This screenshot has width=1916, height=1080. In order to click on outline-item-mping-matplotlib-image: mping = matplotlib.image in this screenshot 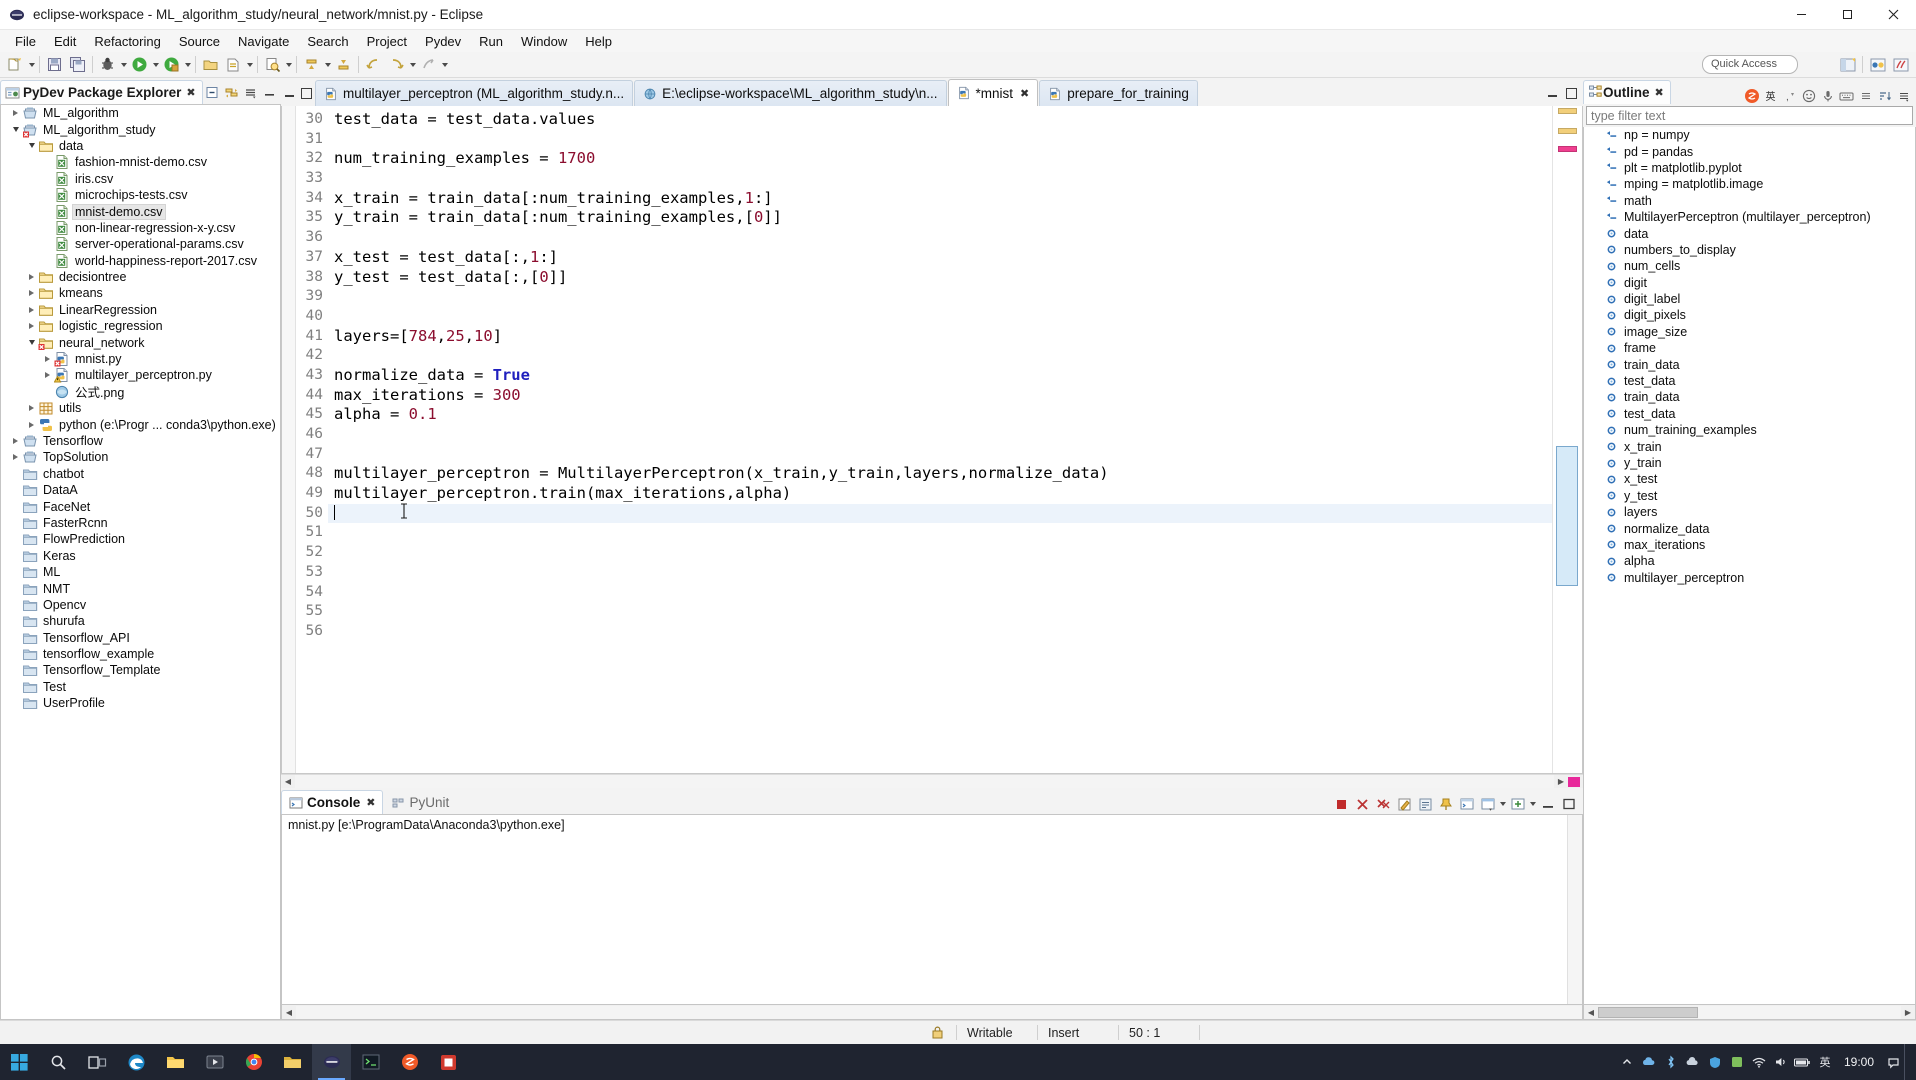, I will do `click(1749, 184)`.